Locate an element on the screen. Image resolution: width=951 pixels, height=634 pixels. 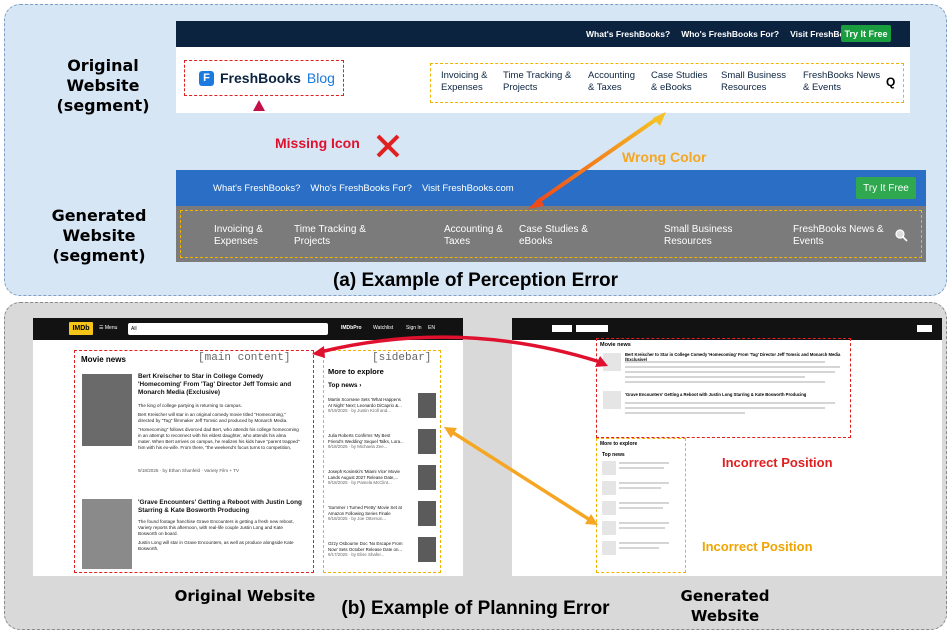
sidebar-arrow is located at coordinates (521, 476).